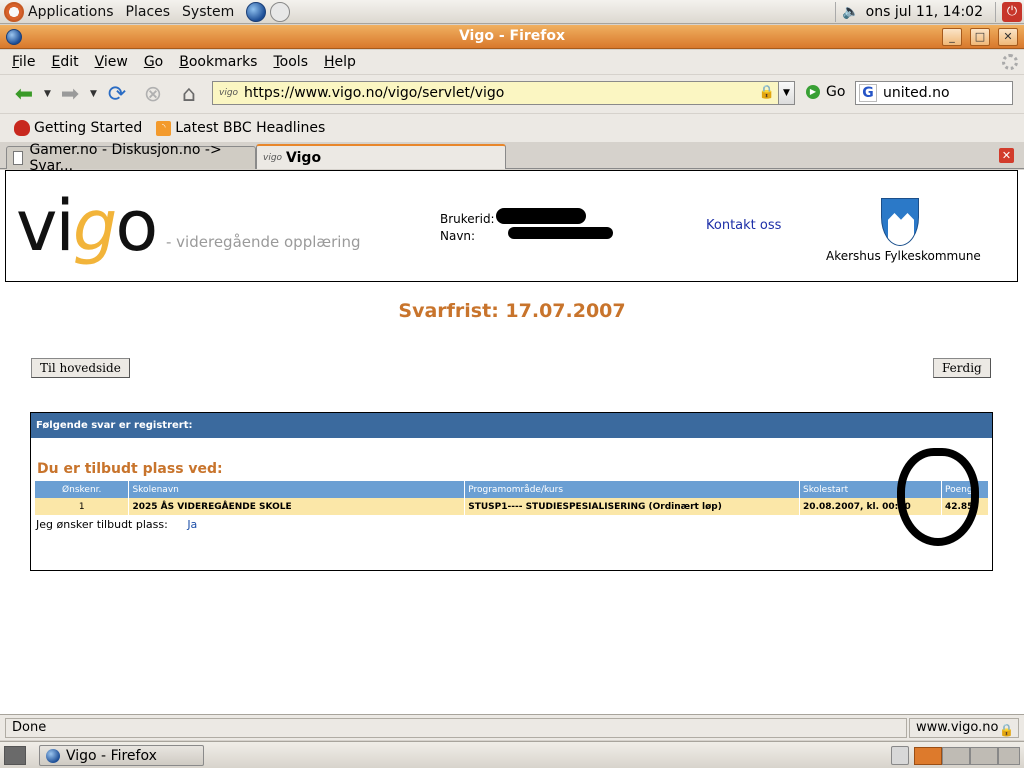  What do you see at coordinates (512, 128) in the screenshot?
I see `bookmarks-toolbar: Getting Started ◝ Latest BBC Headlines` at bounding box center [512, 128].